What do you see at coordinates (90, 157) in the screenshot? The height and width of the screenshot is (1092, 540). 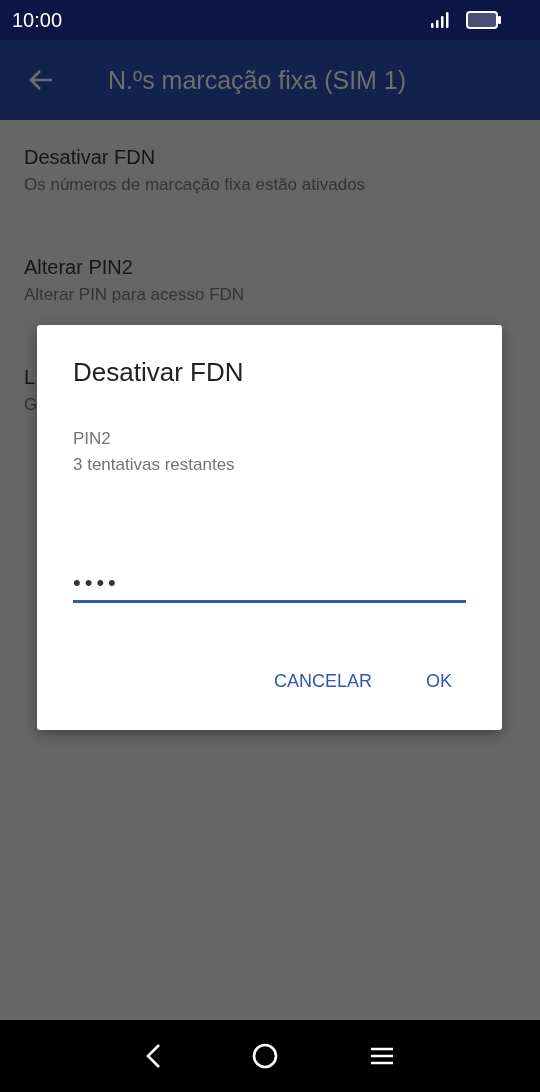 I see `item-title: Desativar FDN` at bounding box center [90, 157].